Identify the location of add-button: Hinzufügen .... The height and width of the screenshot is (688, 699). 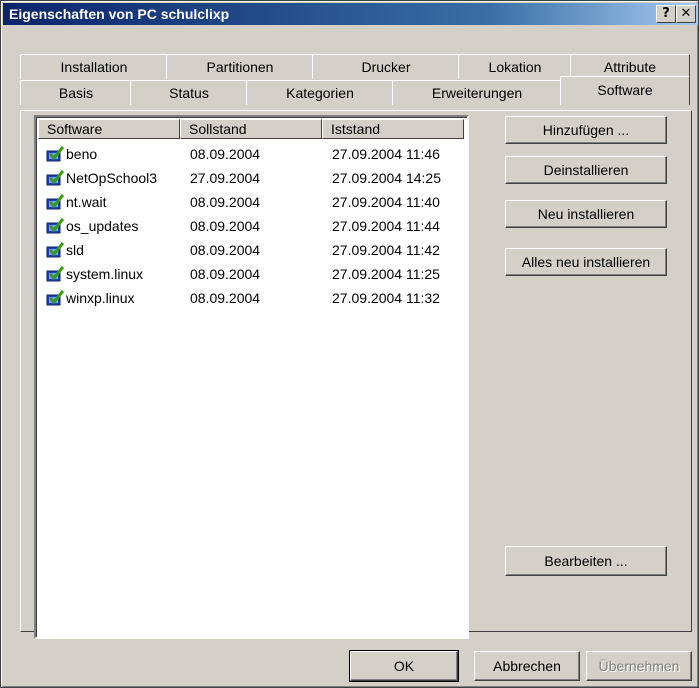
(586, 130).